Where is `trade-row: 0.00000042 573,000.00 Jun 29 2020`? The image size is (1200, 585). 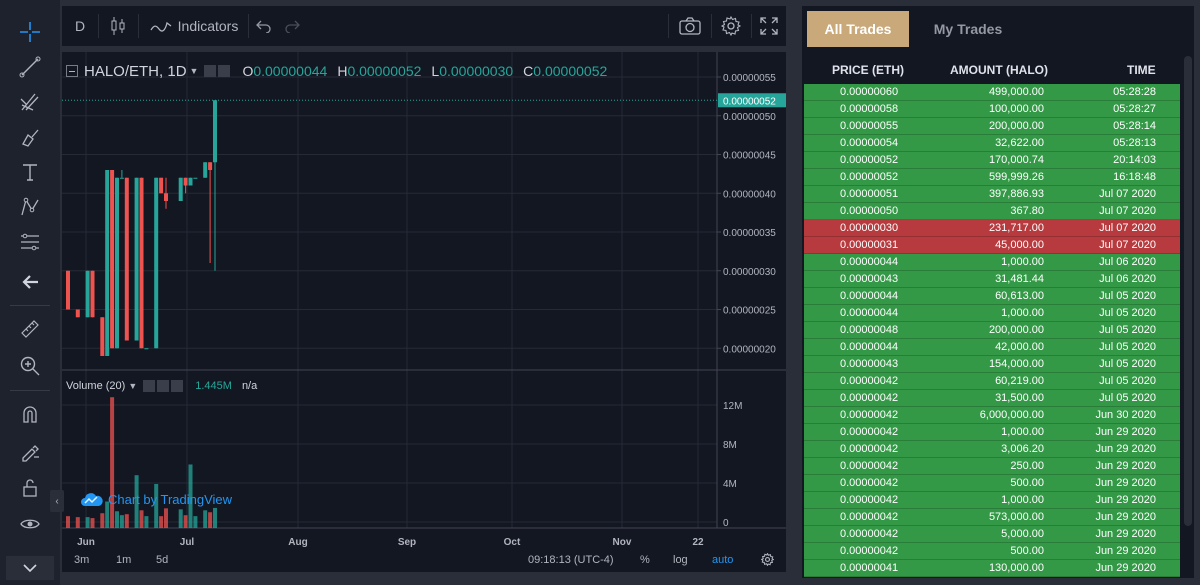 trade-row: 0.00000042 573,000.00 Jun 29 2020 is located at coordinates (992, 517).